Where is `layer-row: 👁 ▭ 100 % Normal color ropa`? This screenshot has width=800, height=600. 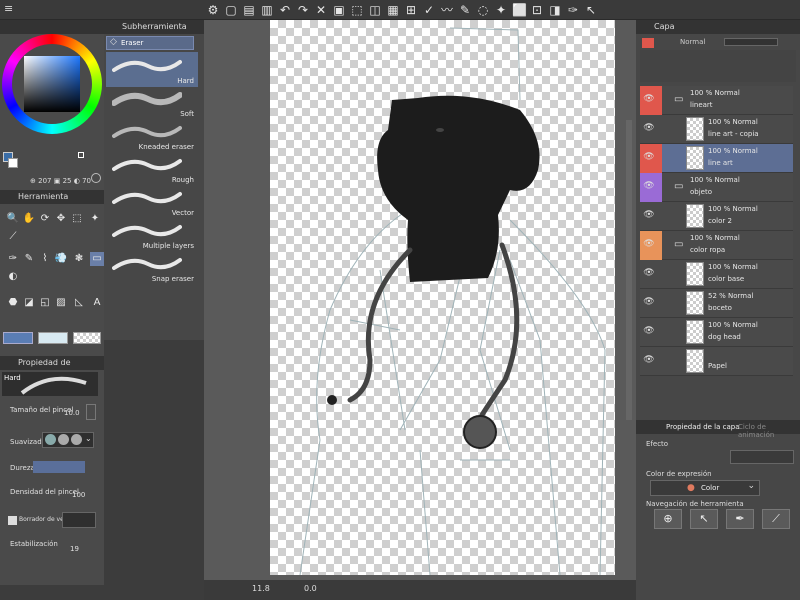 layer-row: 👁 ▭ 100 % Normal color ropa is located at coordinates (716, 245).